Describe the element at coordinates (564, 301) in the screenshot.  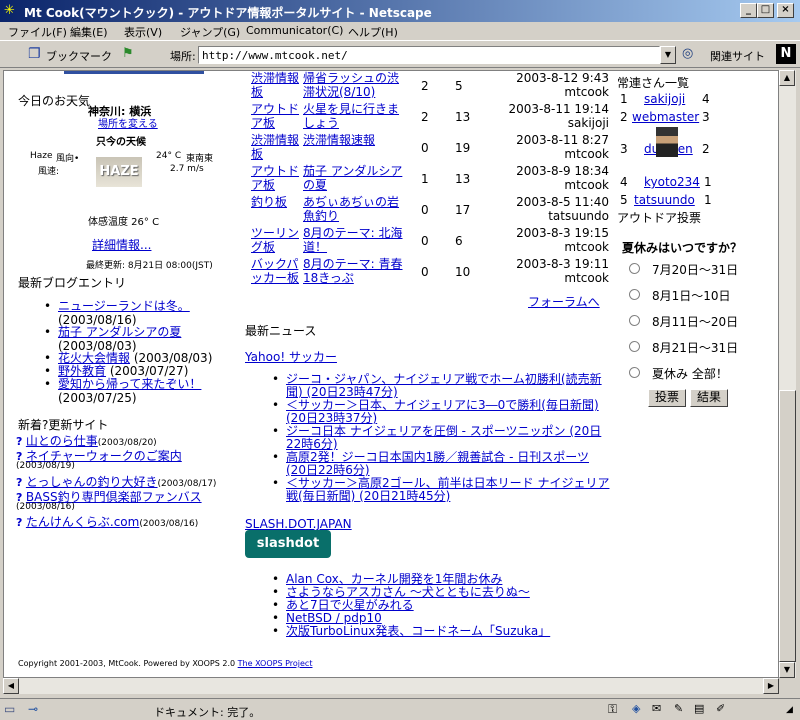
I see `forum-more-link: フォーラムへ` at that location.